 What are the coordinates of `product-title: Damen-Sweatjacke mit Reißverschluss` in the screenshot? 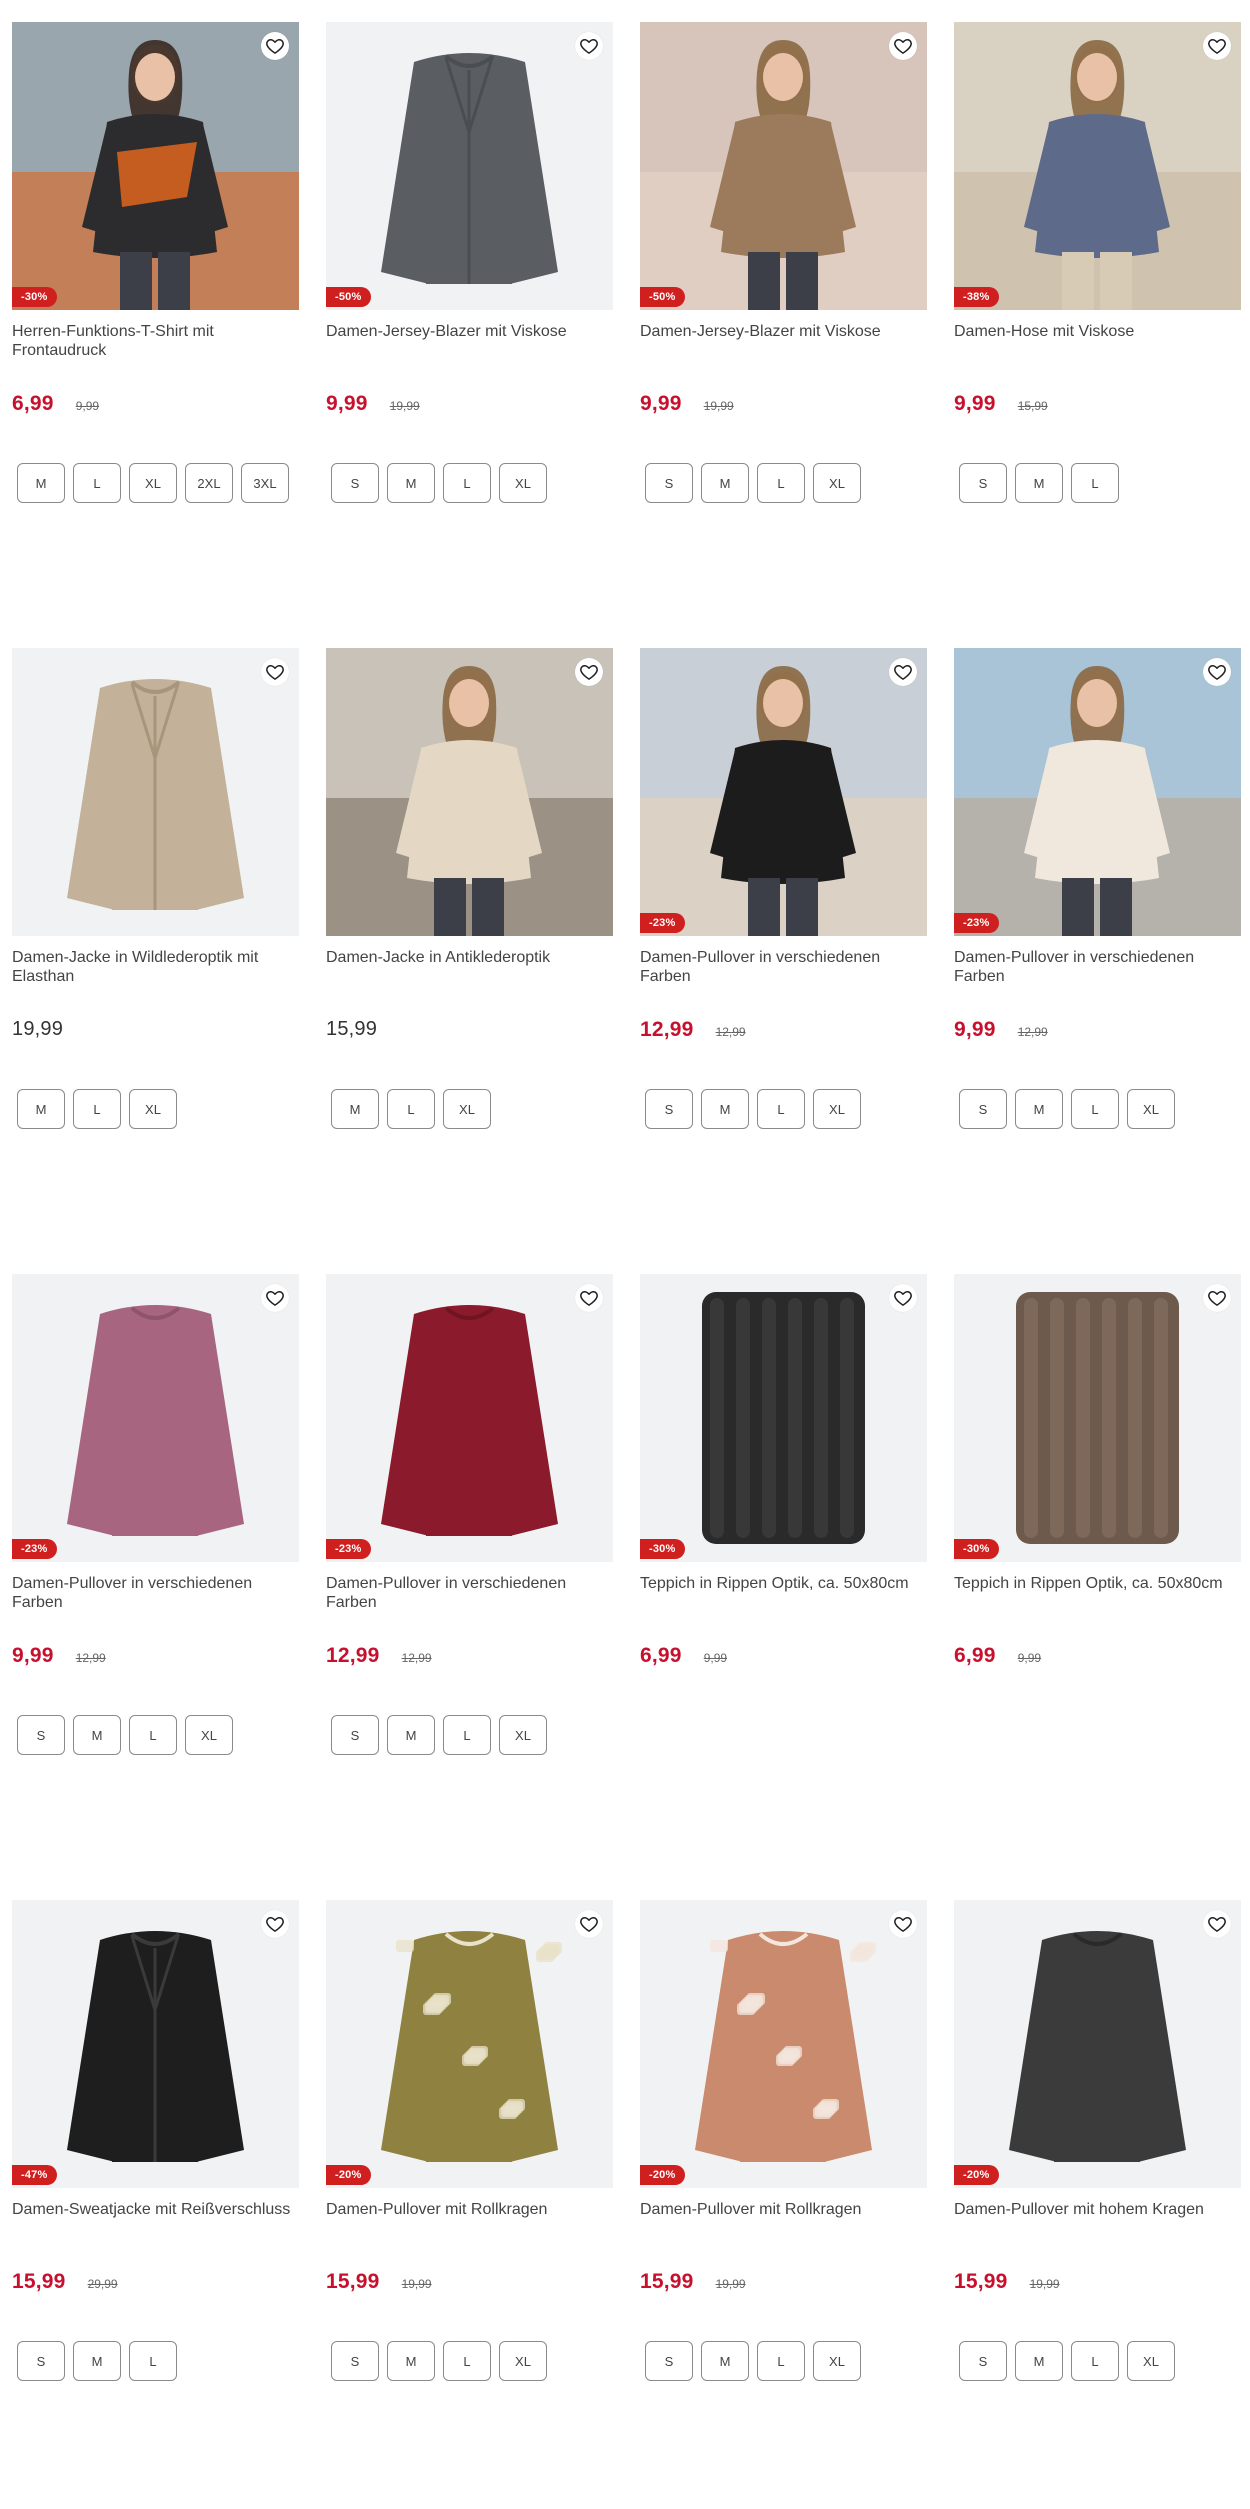 It's located at (155, 2221).